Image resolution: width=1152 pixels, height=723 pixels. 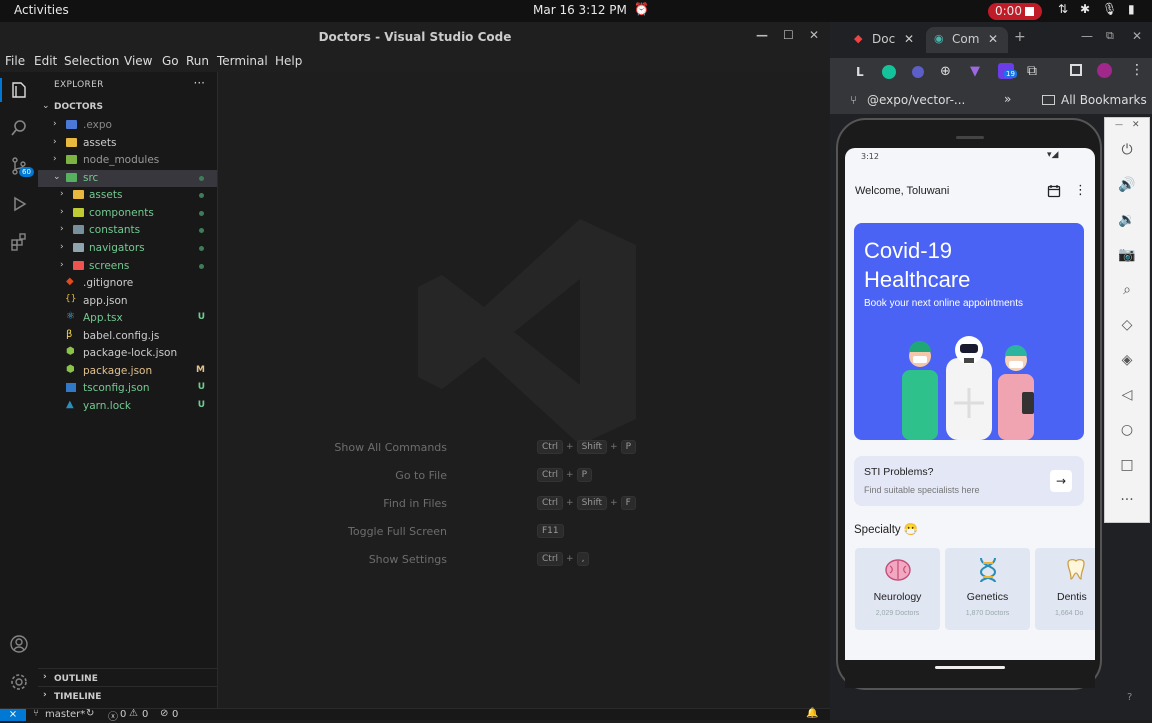 I want to click on dna-icon, so click(x=988, y=570).